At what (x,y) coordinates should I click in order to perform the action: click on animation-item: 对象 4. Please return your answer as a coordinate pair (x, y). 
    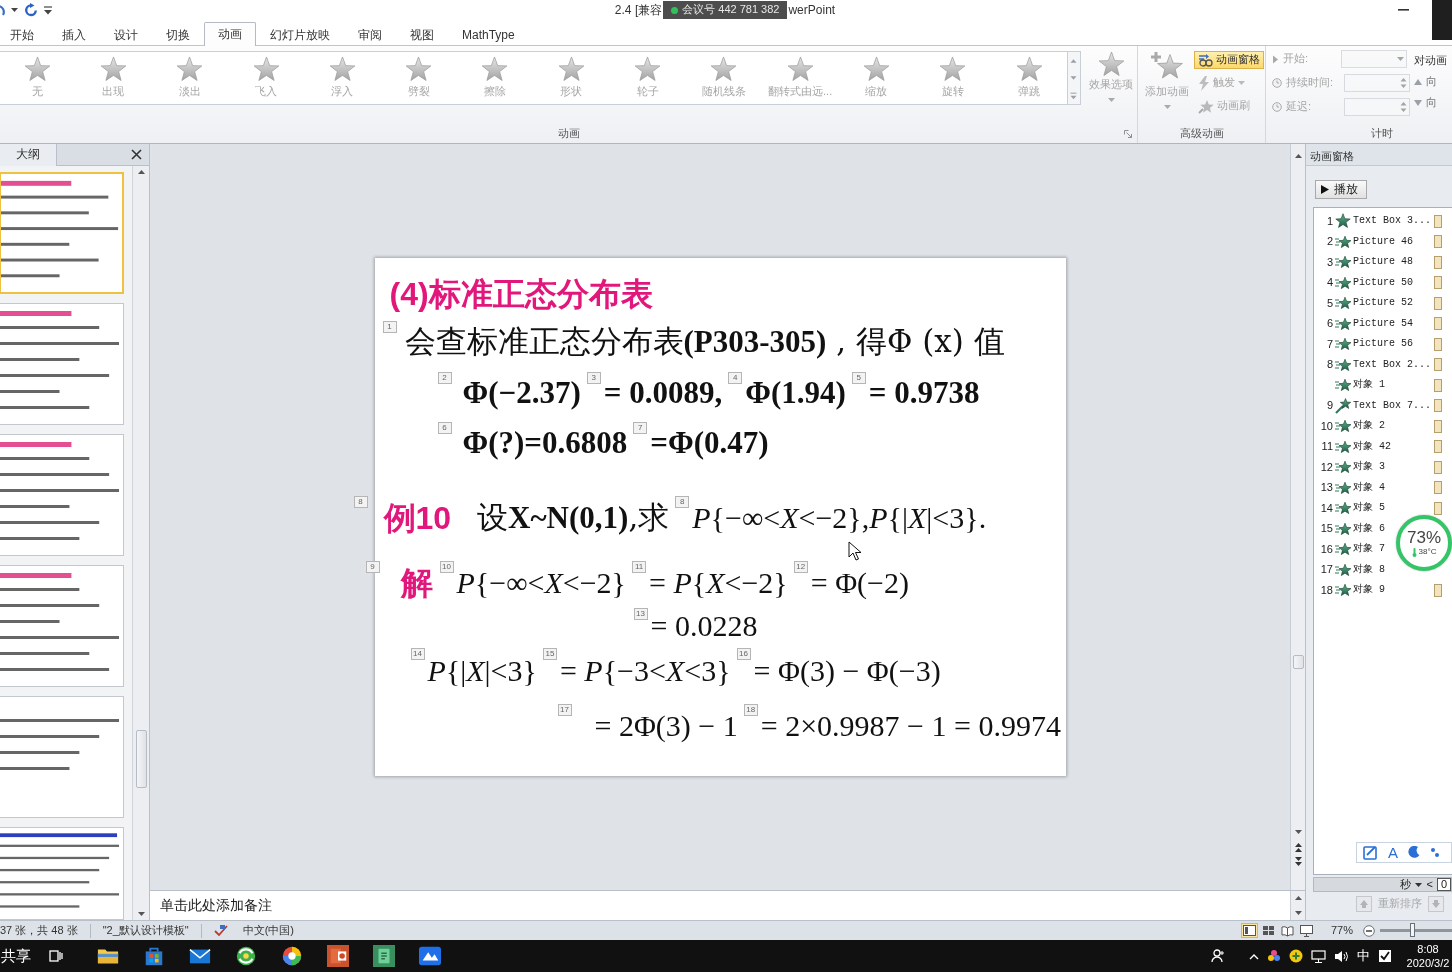
    Looking at the image, I should click on (1369, 487).